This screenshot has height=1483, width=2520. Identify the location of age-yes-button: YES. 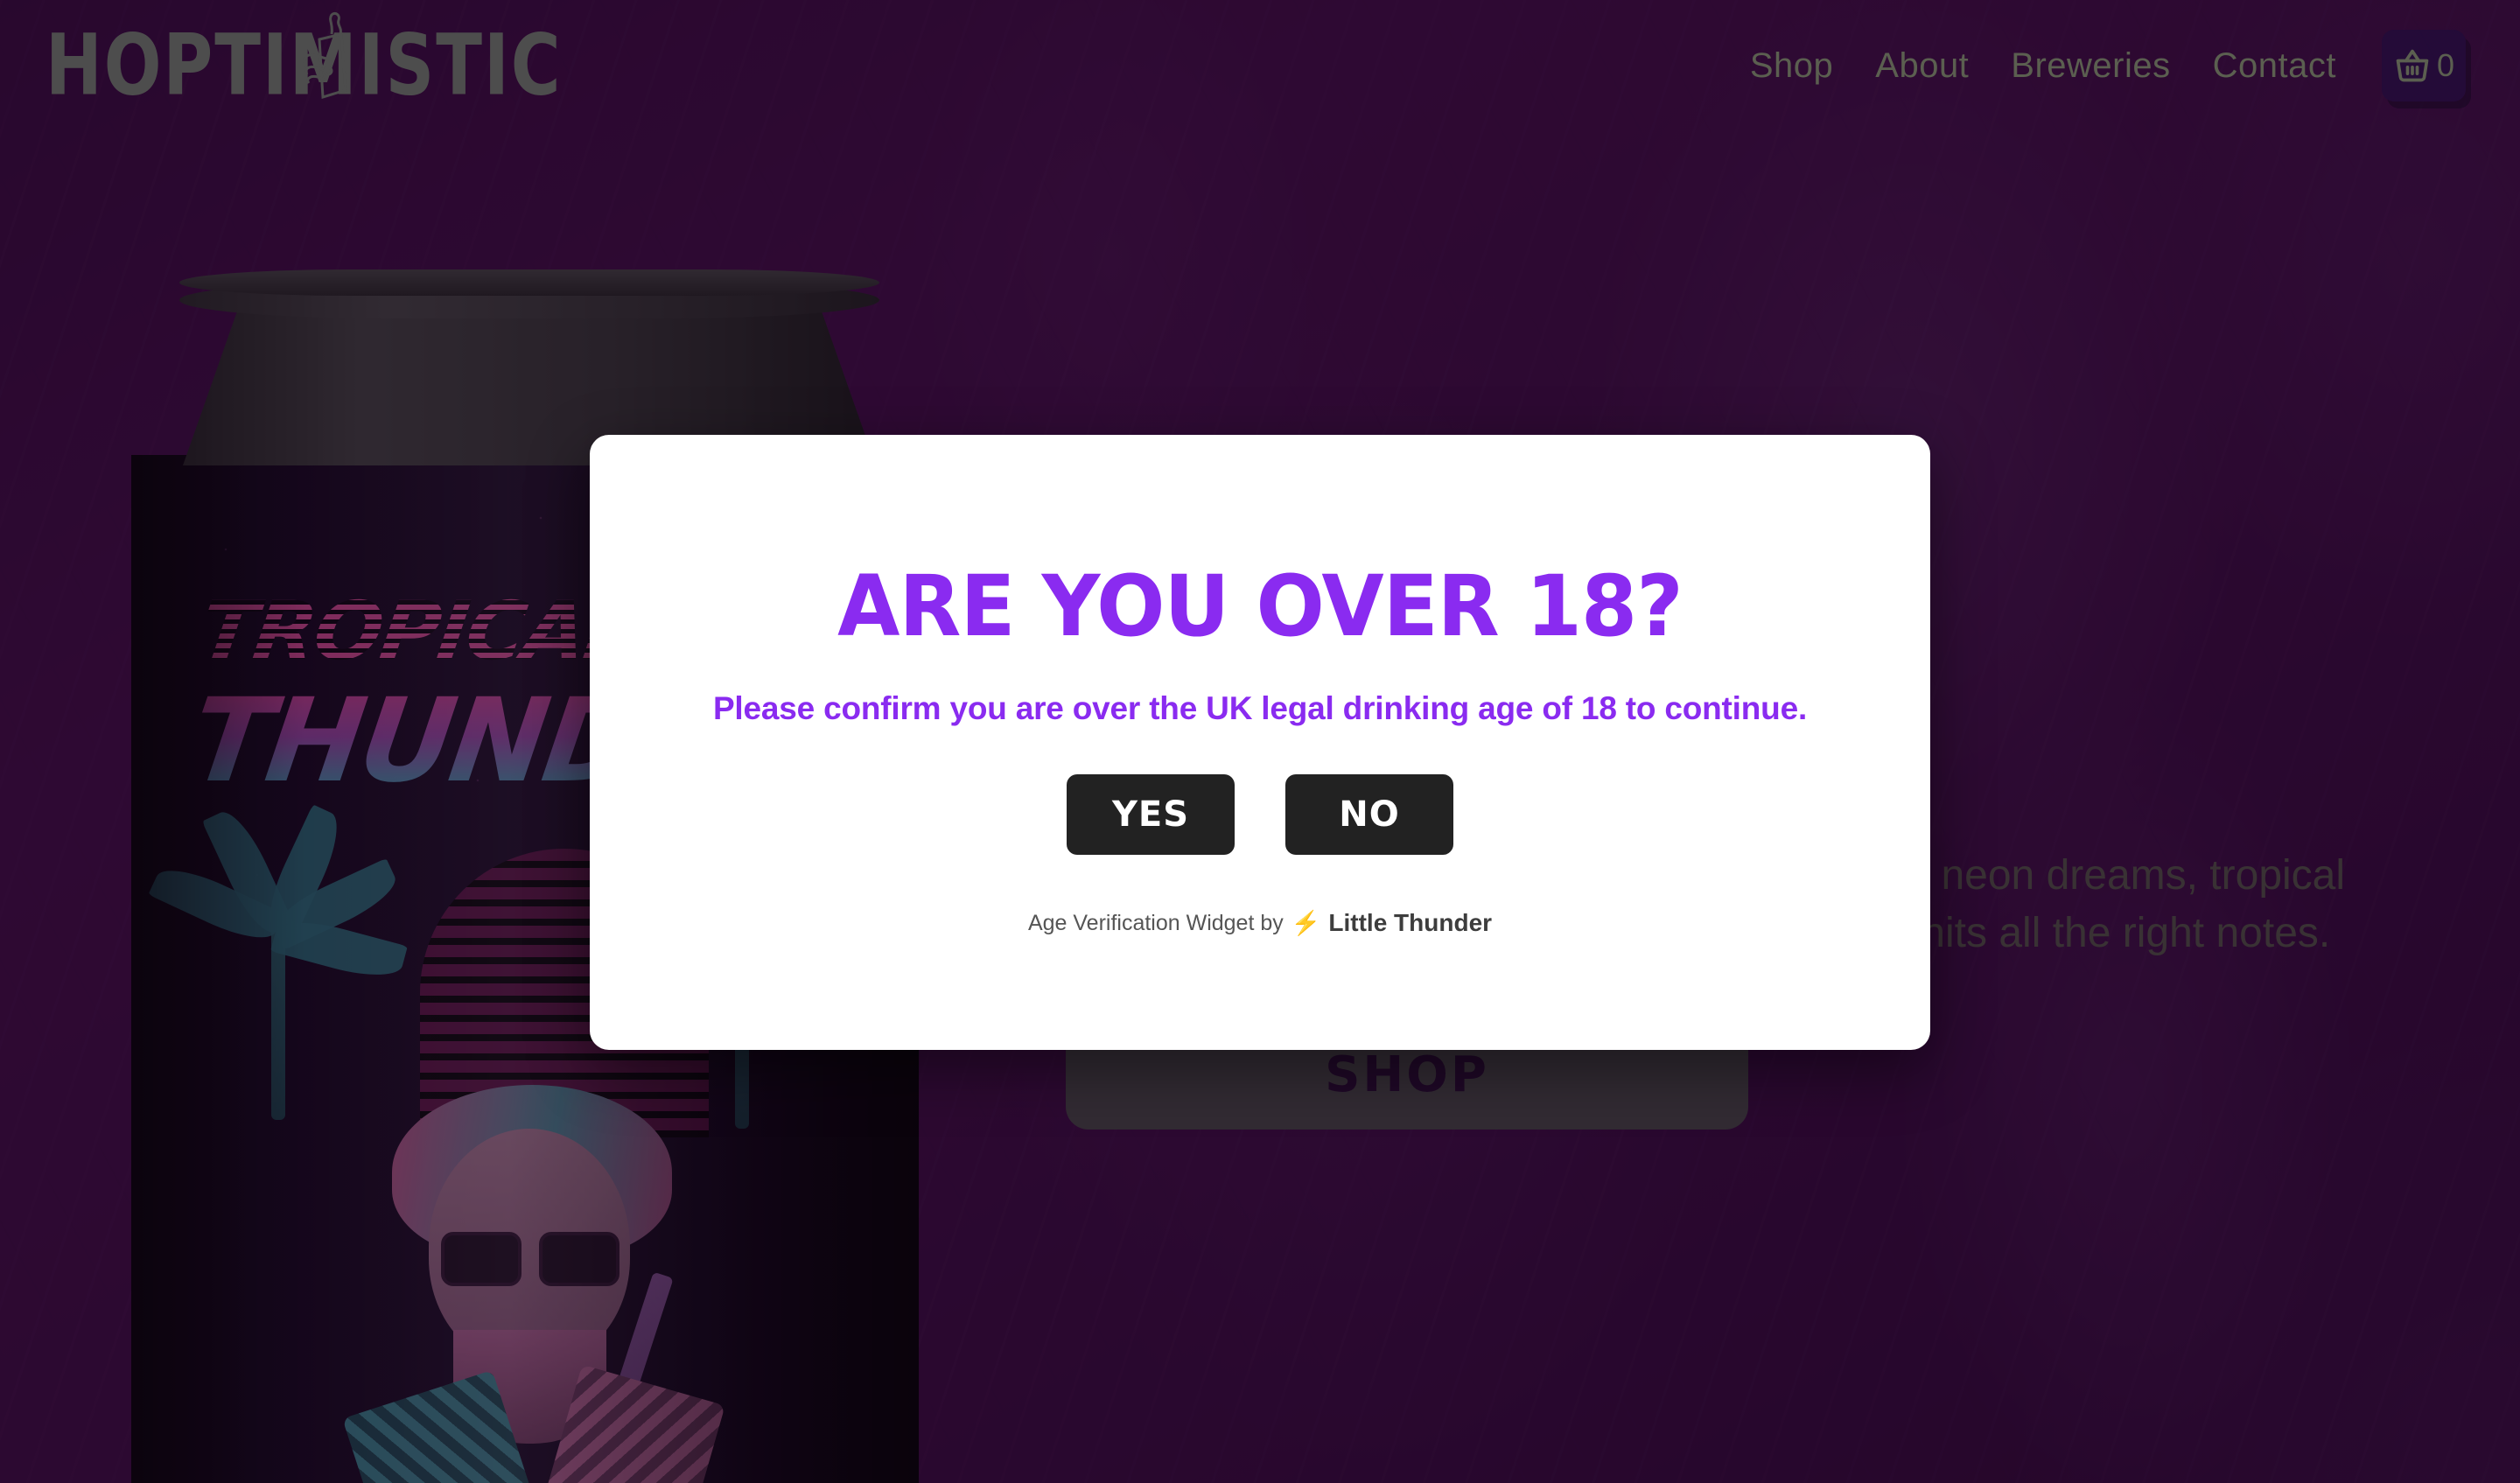
(1151, 814).